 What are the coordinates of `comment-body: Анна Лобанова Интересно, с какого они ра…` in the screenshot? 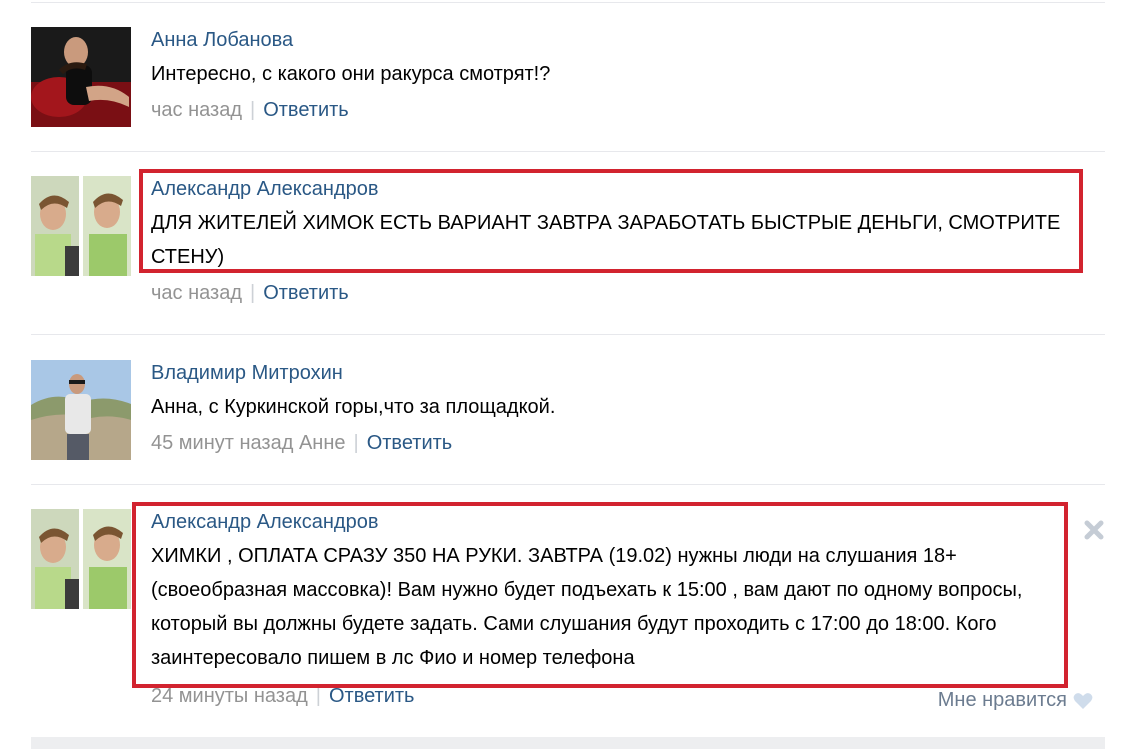 It's located at (621, 75).